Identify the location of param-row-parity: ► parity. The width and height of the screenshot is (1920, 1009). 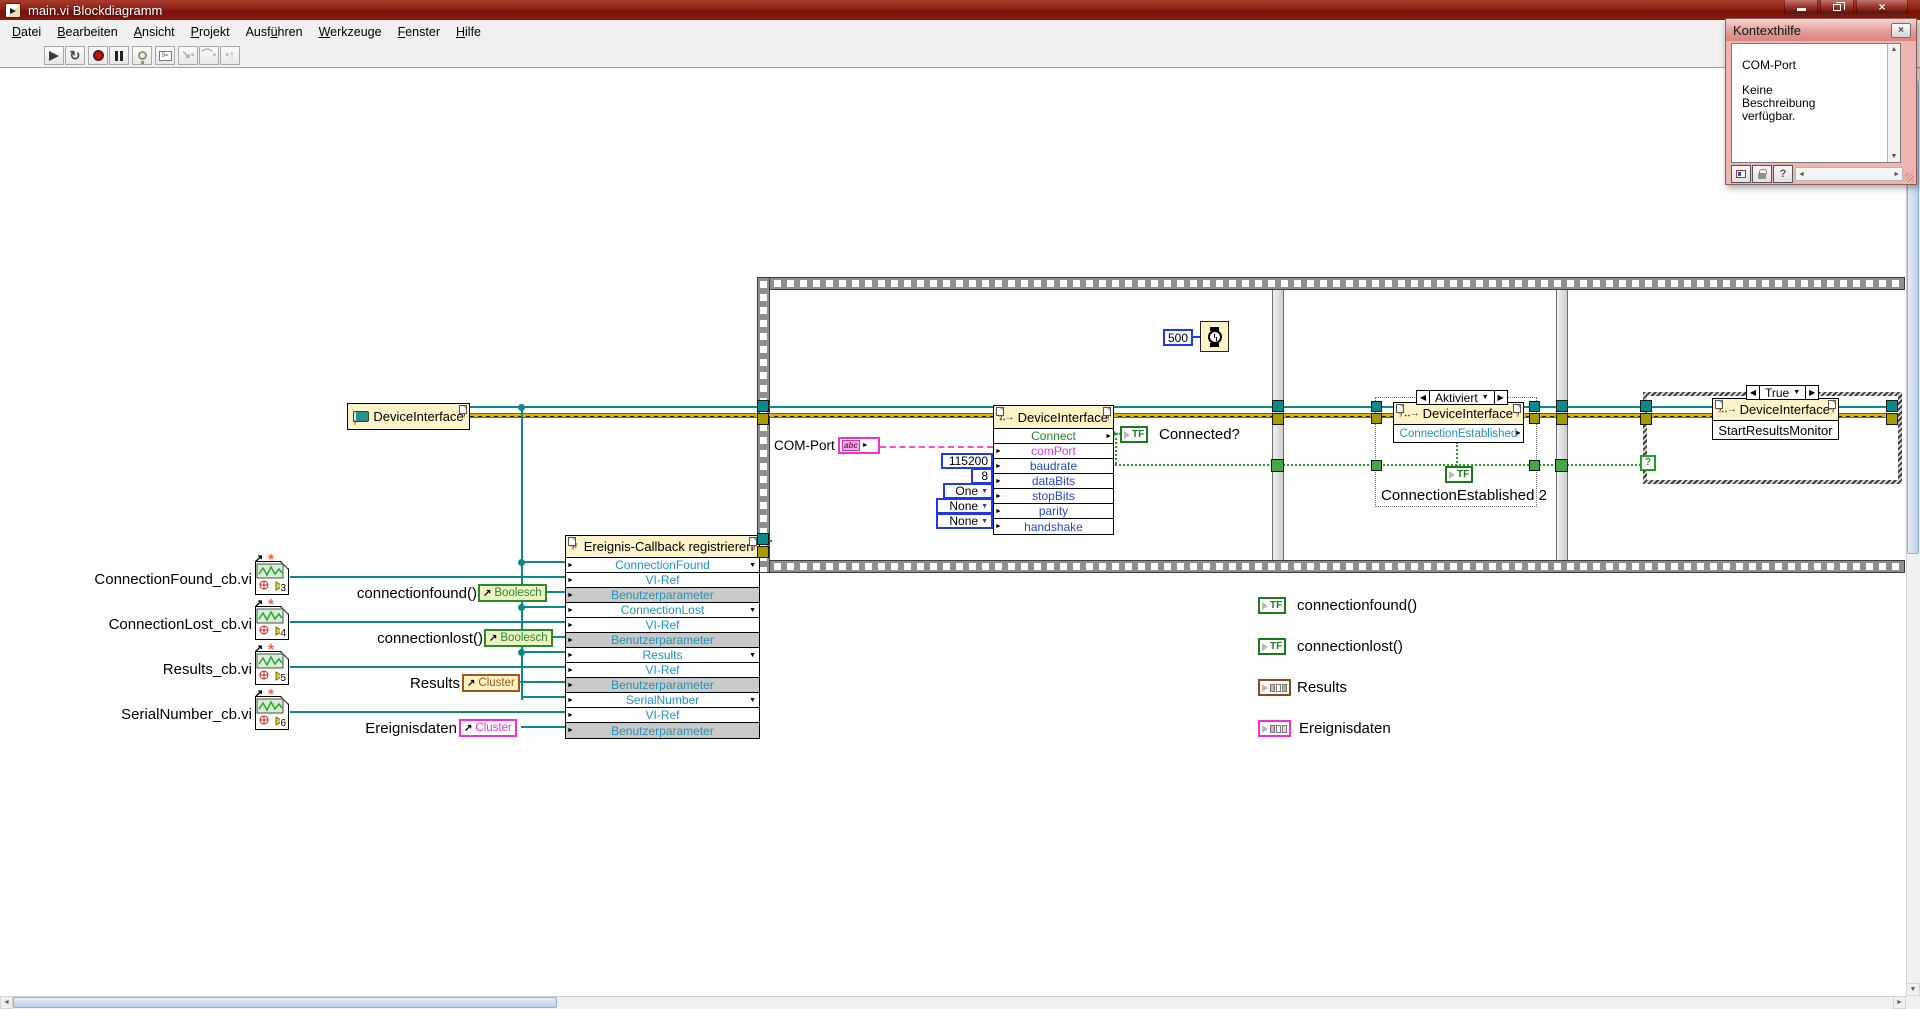
(1053, 511).